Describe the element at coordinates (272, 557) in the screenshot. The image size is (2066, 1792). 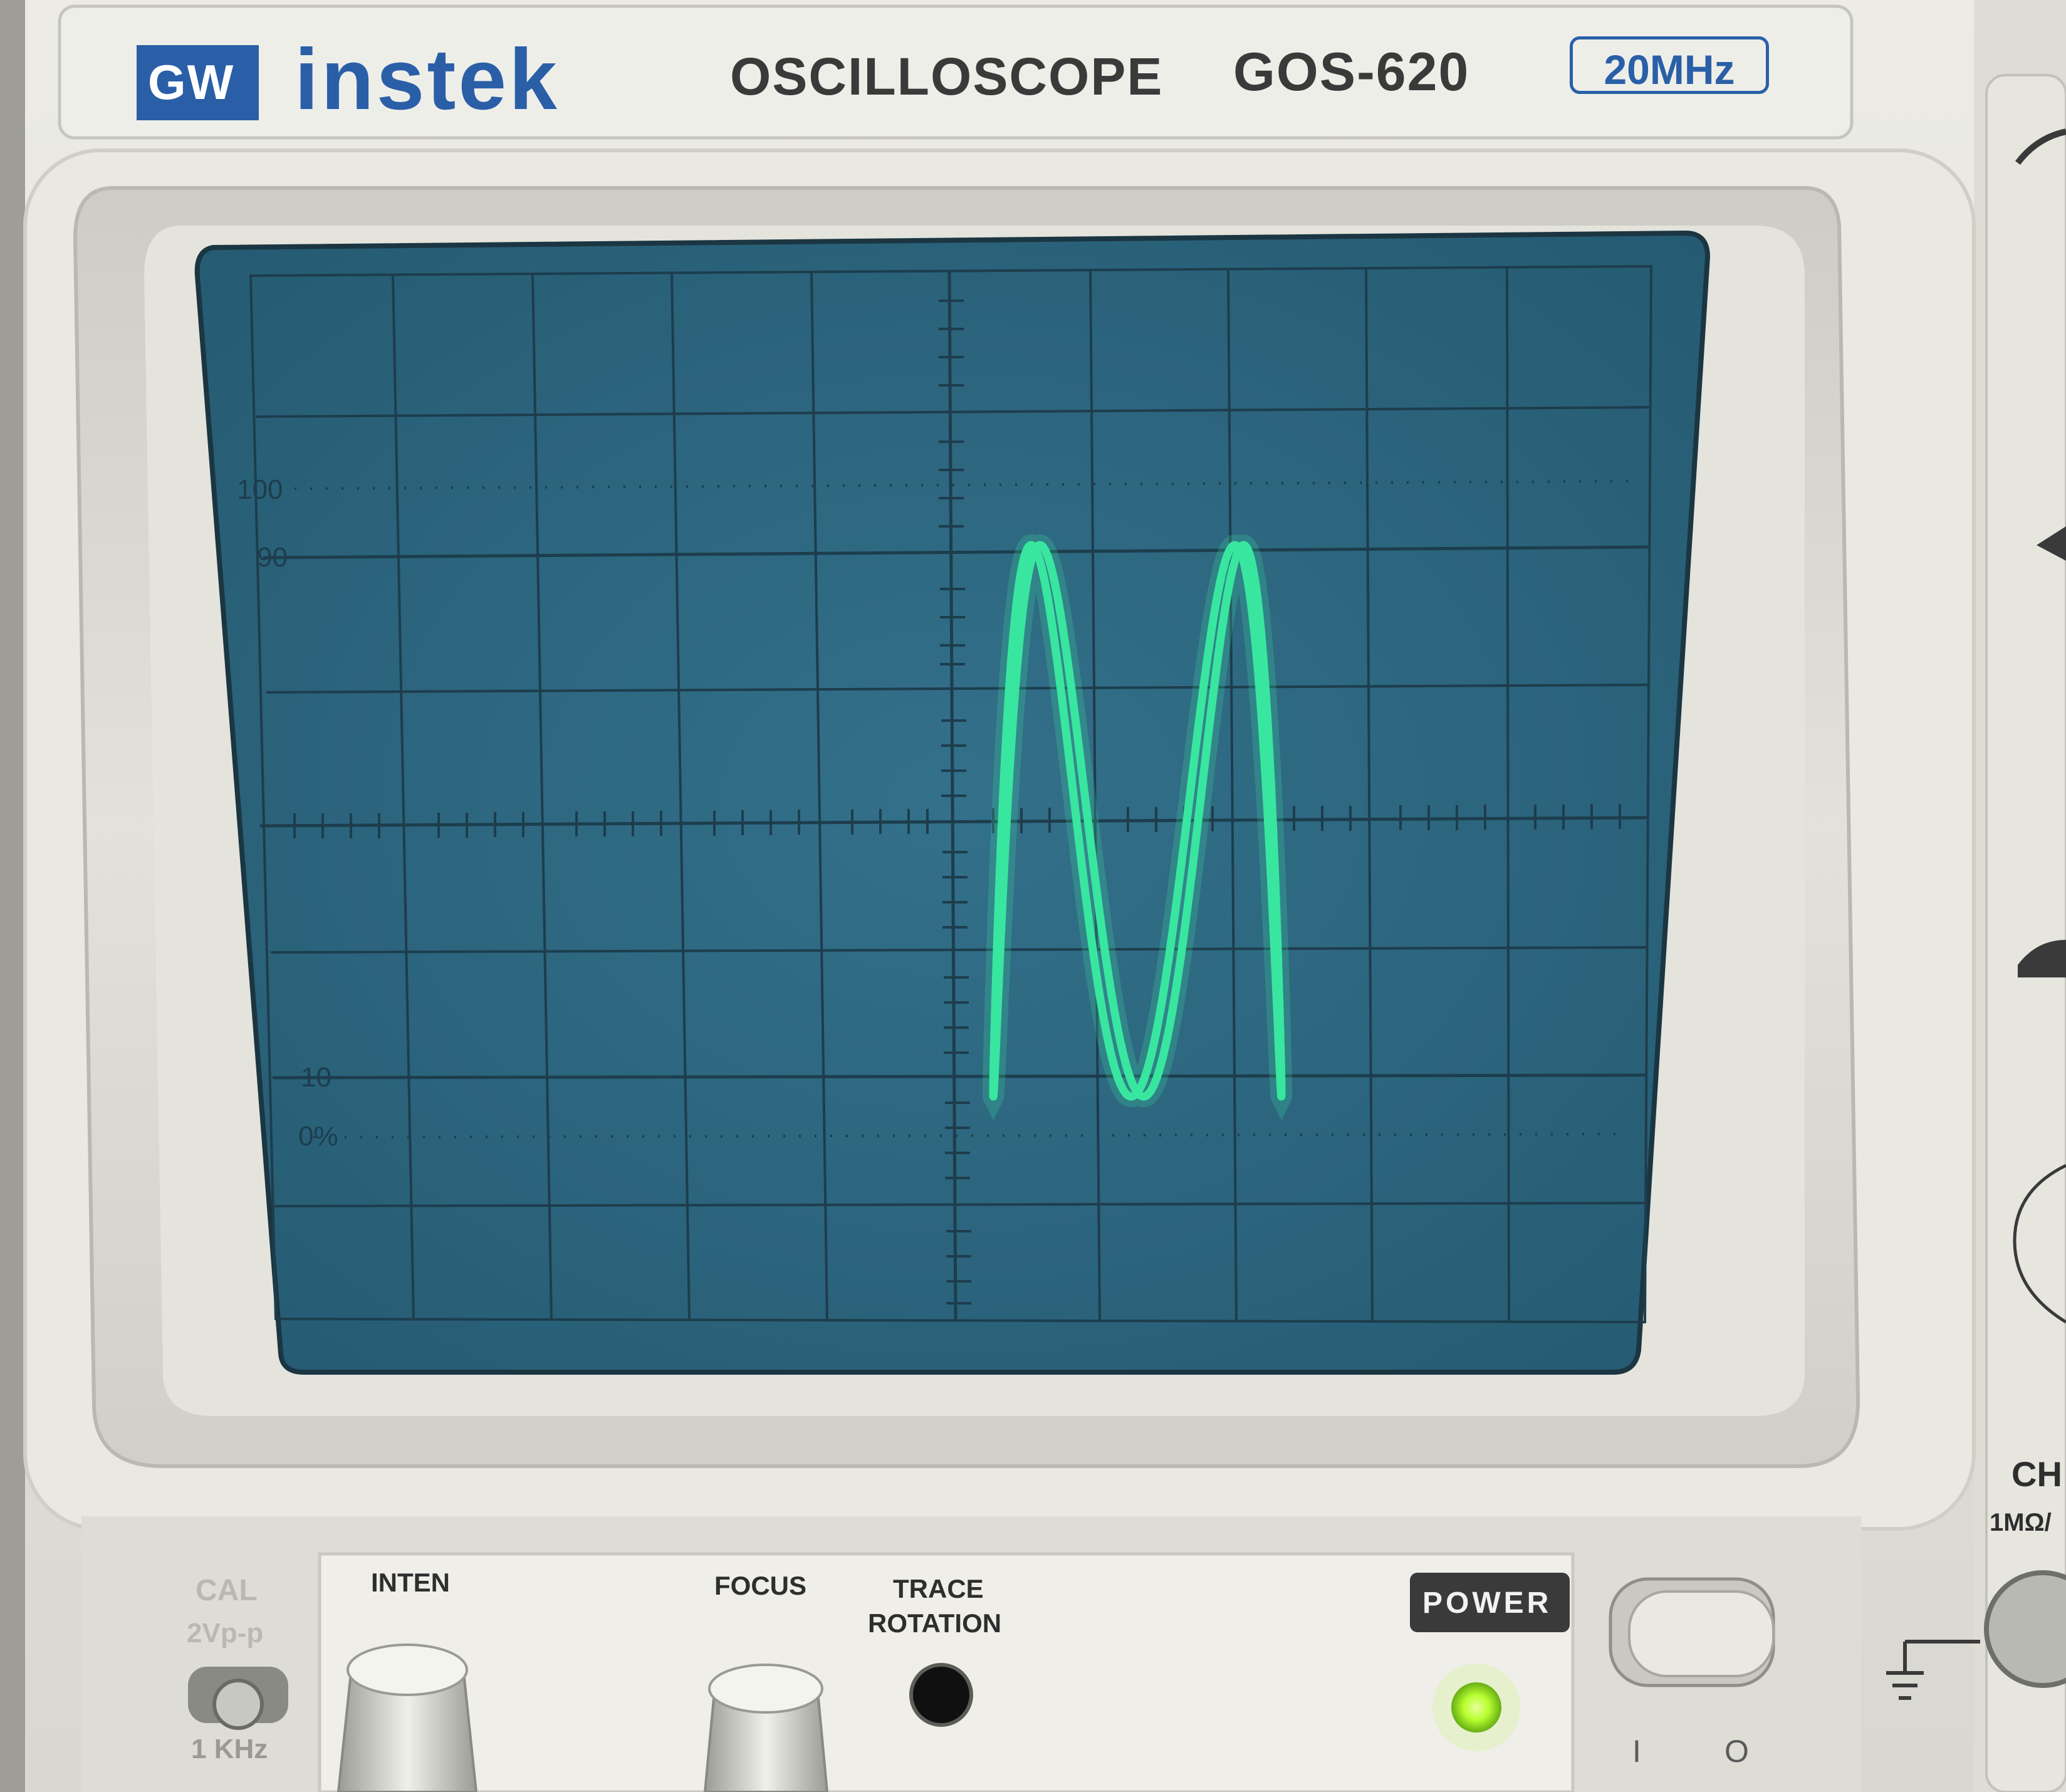
I see `graticule-label-90: 90` at that location.